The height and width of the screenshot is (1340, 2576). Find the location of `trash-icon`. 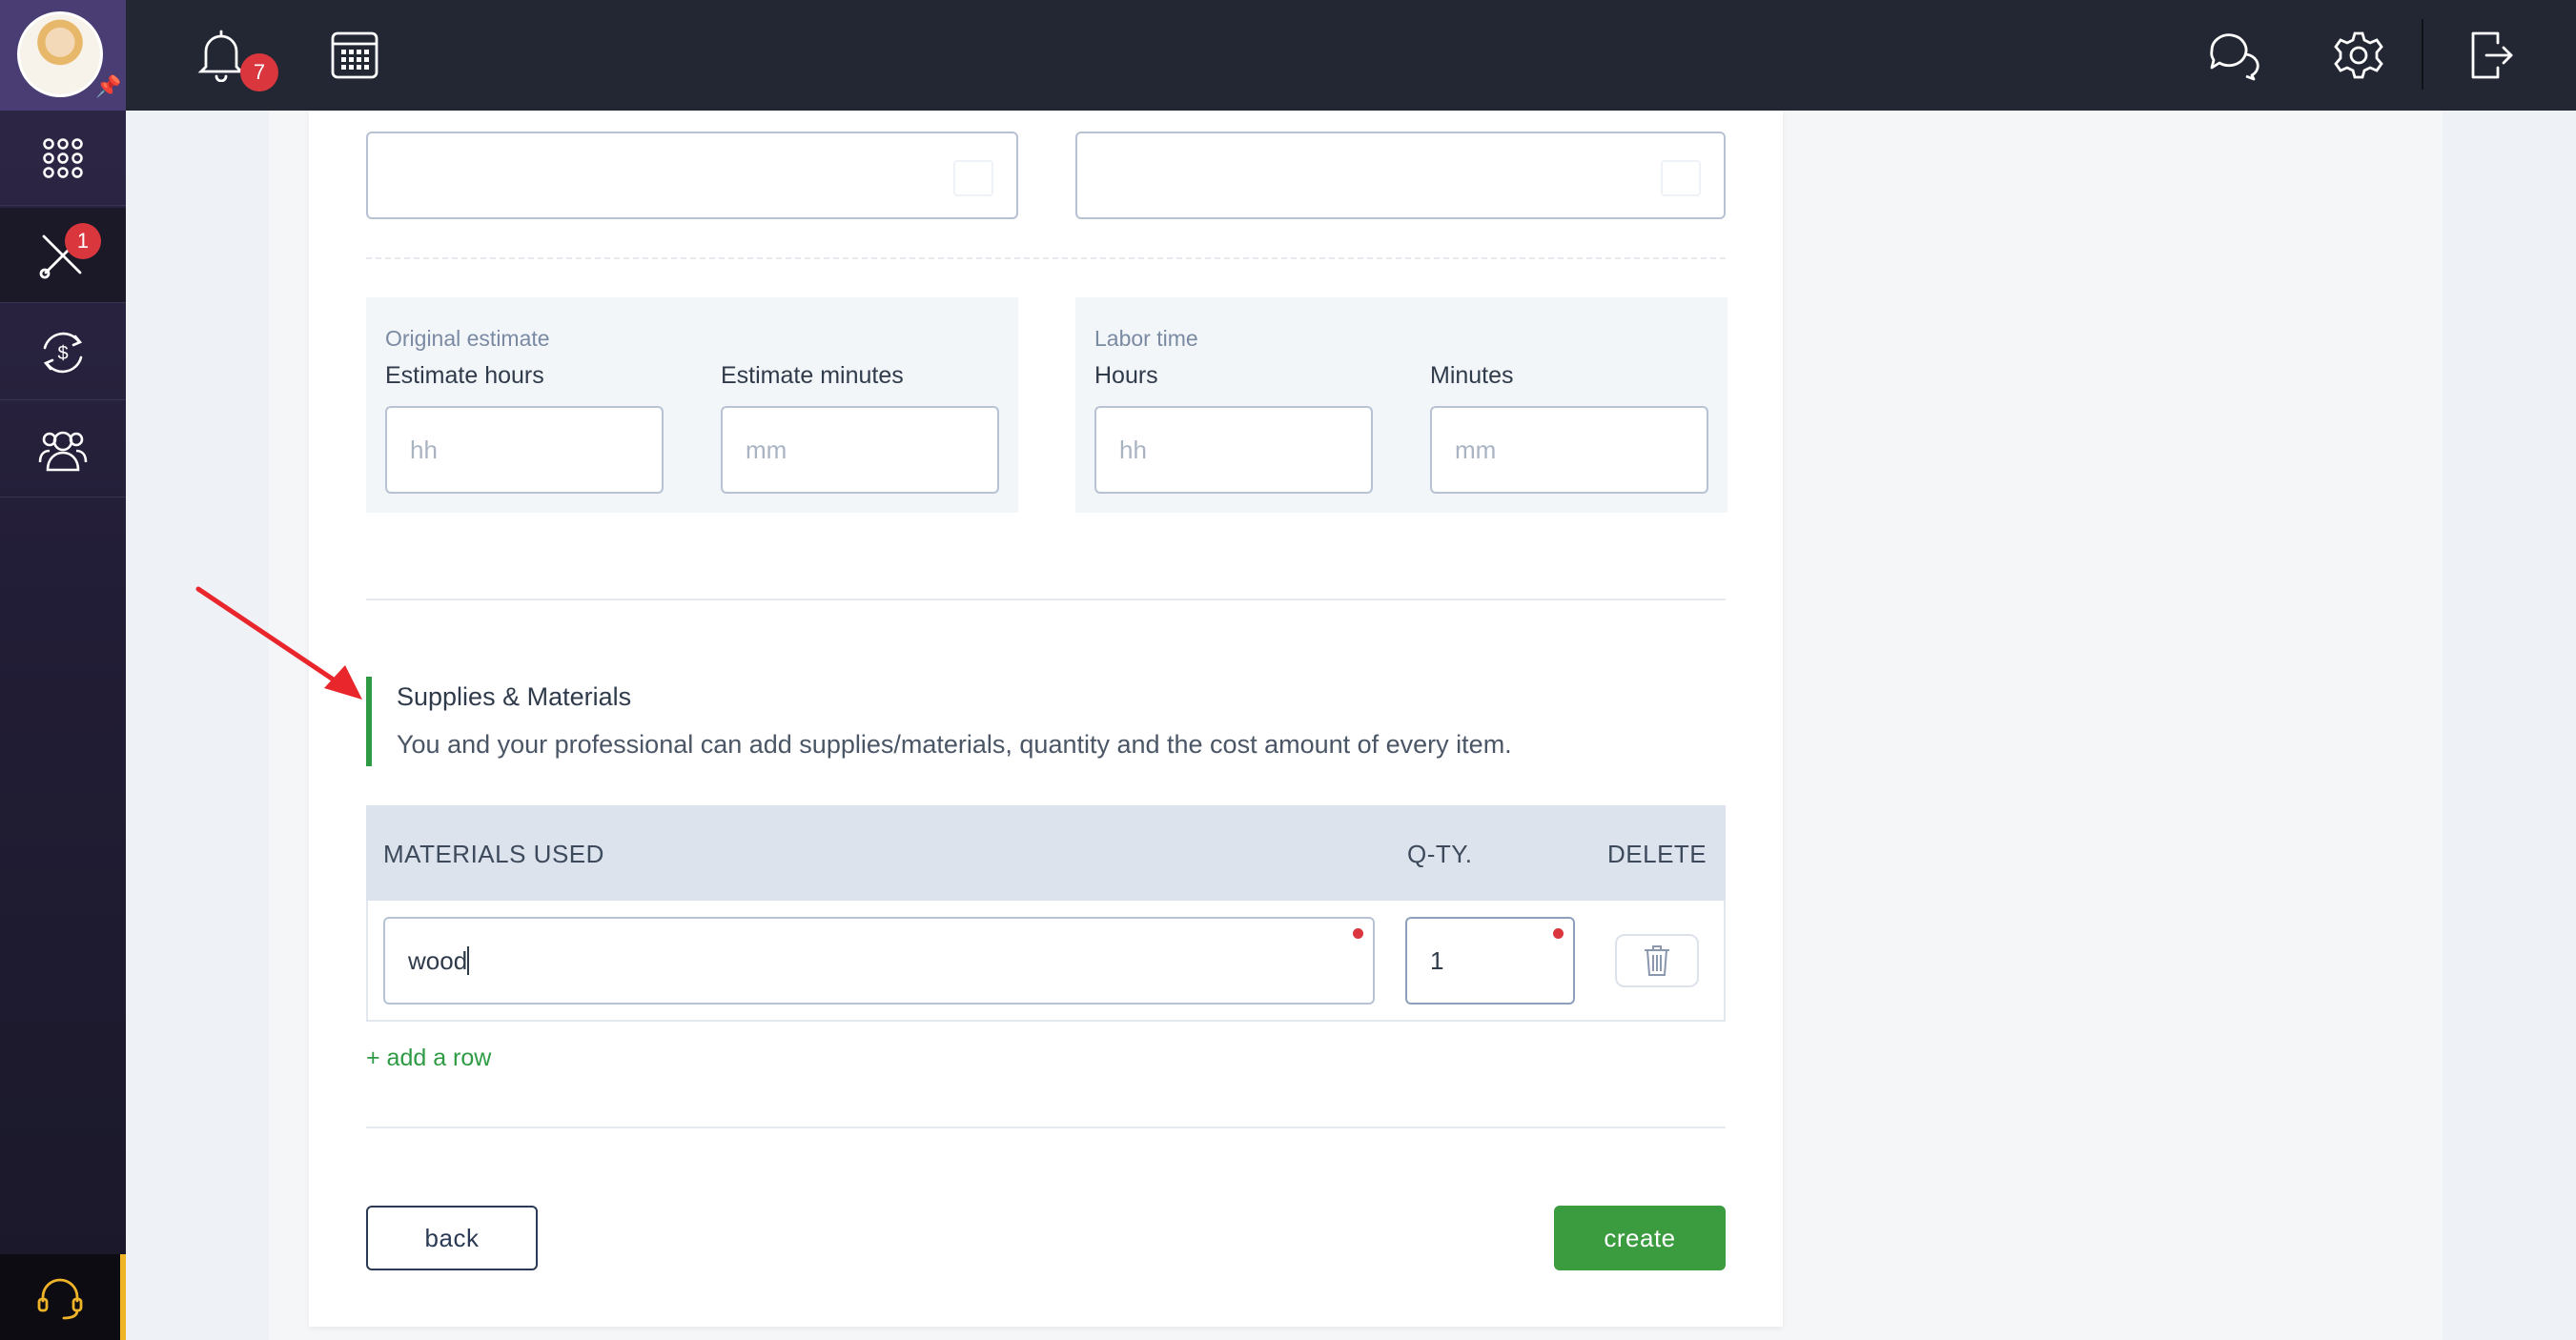

trash-icon is located at coordinates (1657, 960).